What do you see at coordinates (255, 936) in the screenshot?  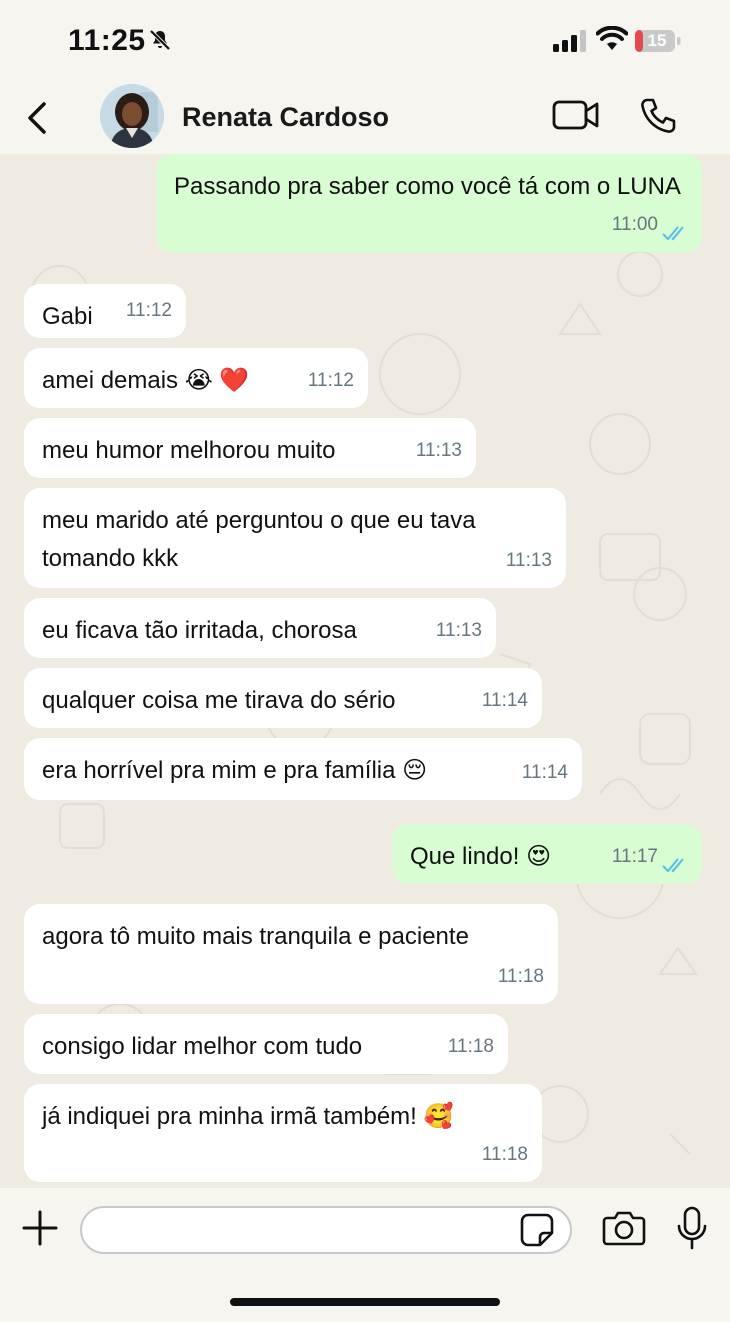 I see `message-text: agora tô muito mais tranquila e paciente` at bounding box center [255, 936].